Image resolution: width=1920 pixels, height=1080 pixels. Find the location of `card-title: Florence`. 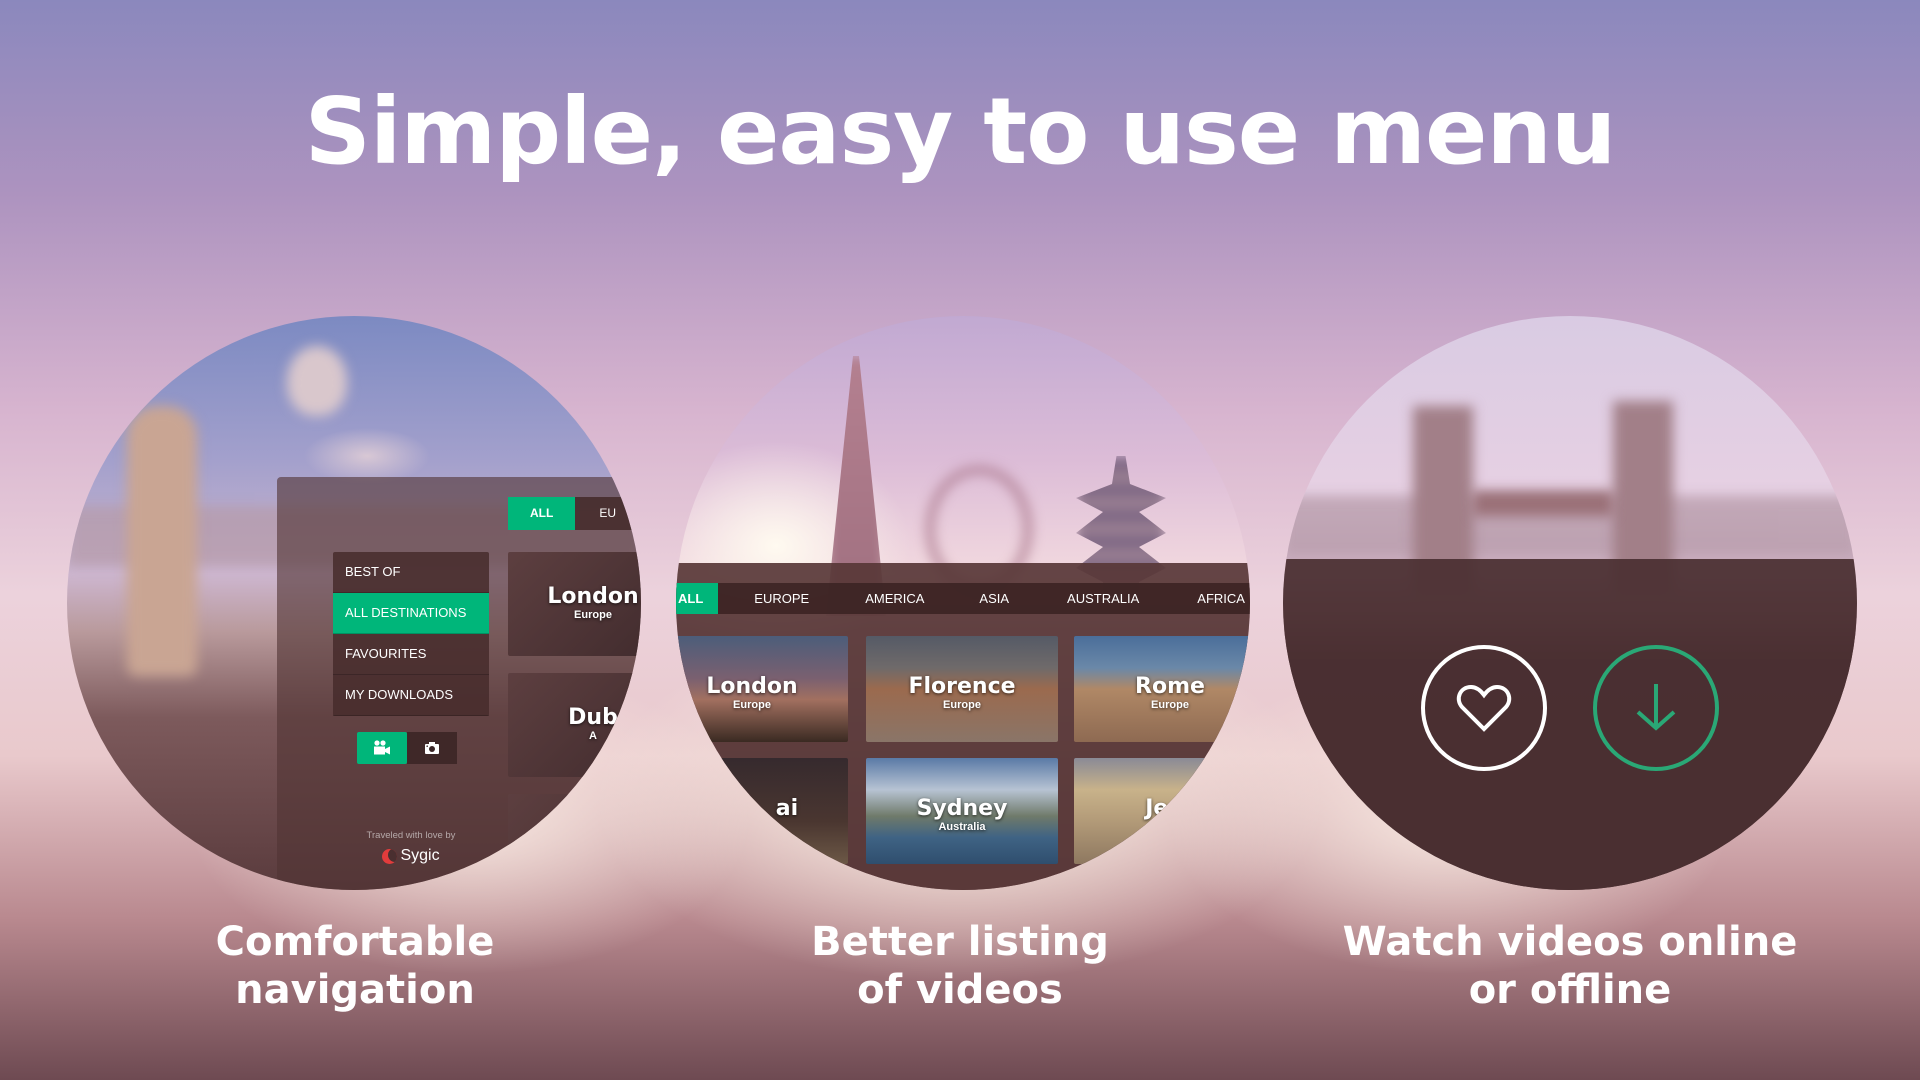

card-title: Florence is located at coordinates (962, 686).